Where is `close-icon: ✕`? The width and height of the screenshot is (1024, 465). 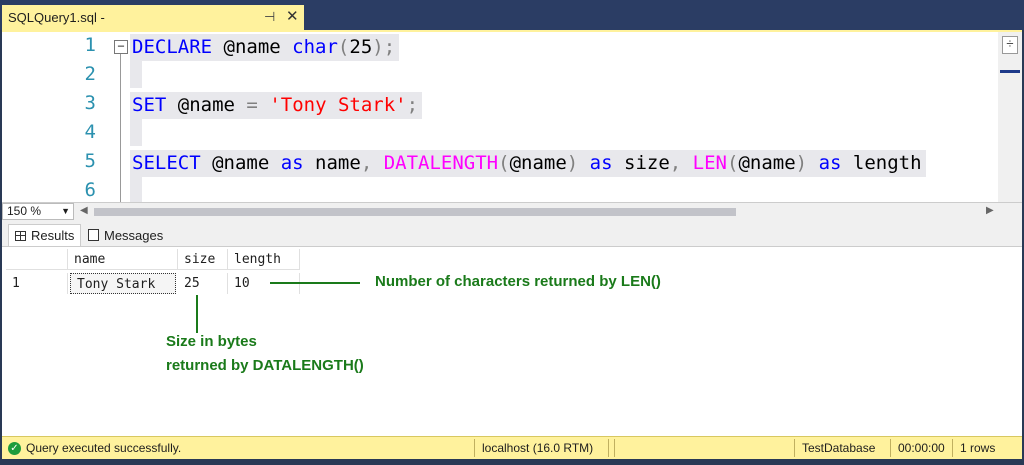 close-icon: ✕ is located at coordinates (292, 16).